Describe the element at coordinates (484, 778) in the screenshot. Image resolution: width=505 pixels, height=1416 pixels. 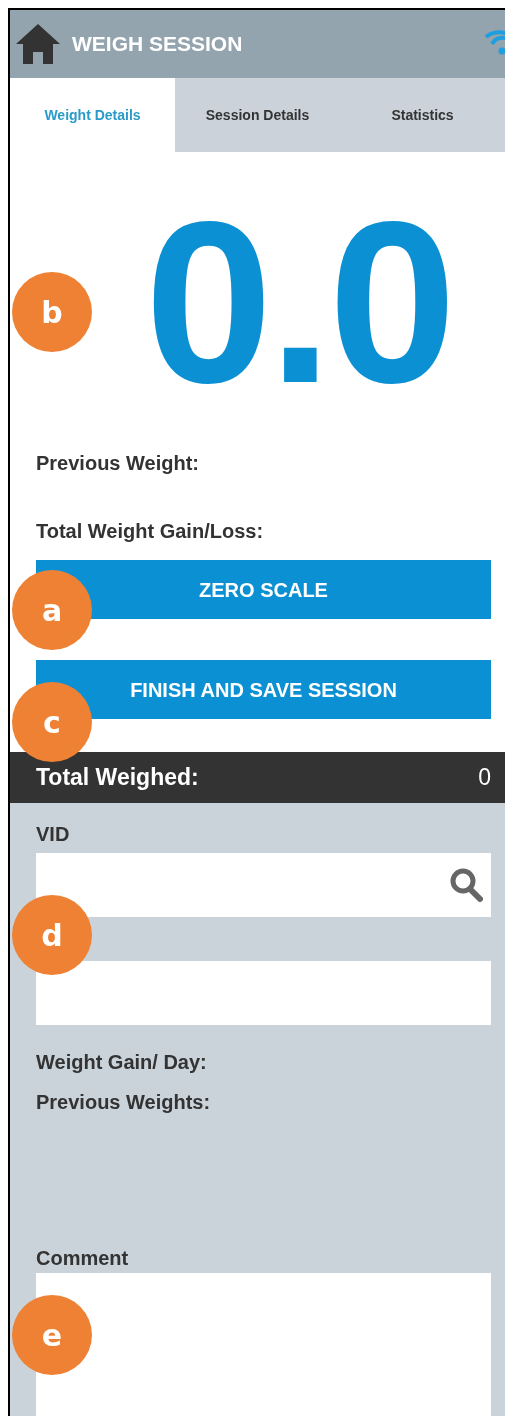
I see `total-count: 0` at that location.